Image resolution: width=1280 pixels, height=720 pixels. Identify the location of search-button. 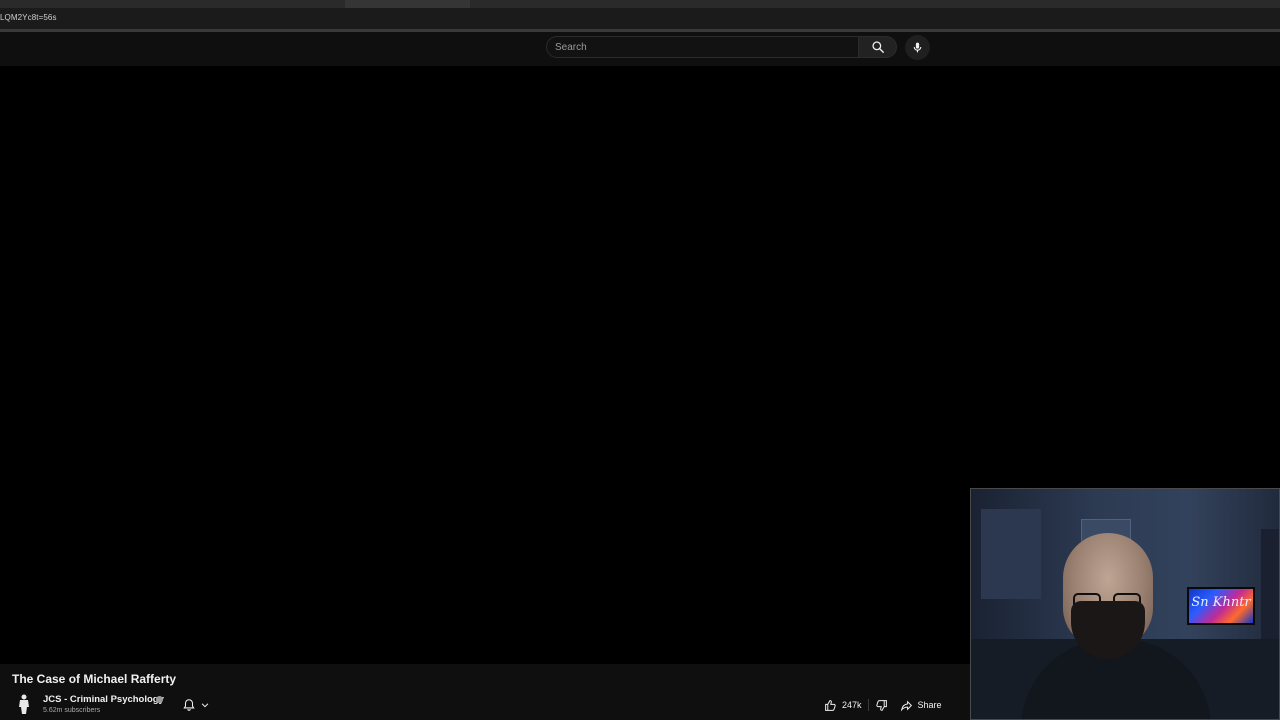
(878, 47).